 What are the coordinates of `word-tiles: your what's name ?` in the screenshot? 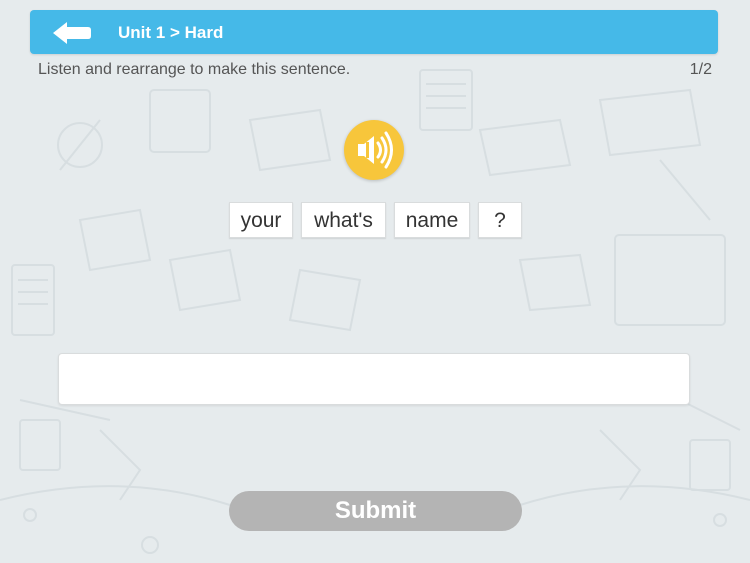 It's located at (375, 220).